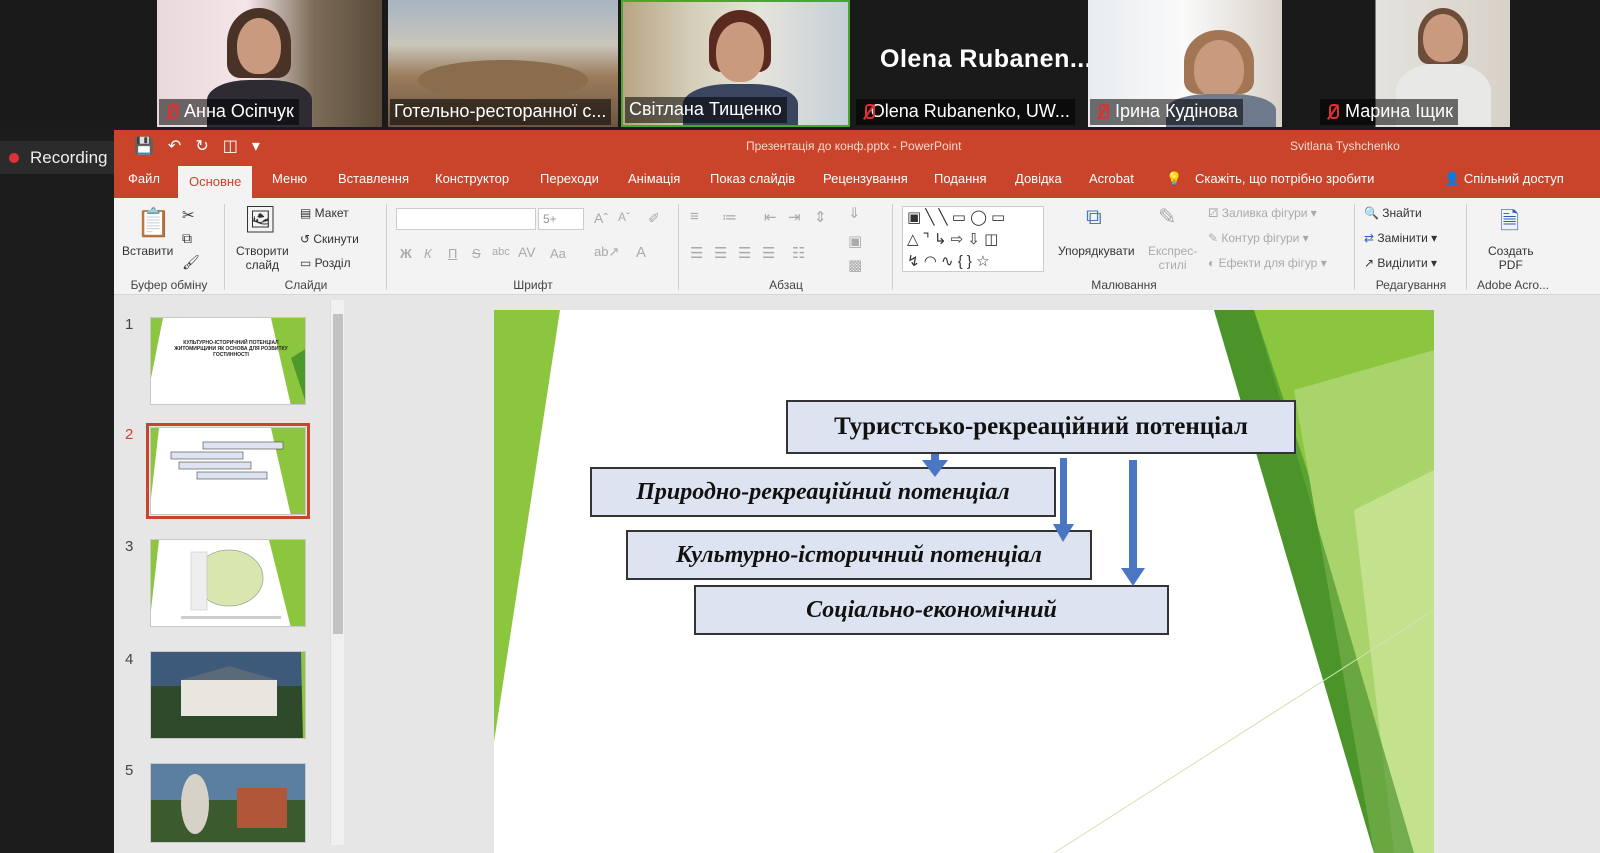 The height and width of the screenshot is (853, 1600). Describe the element at coordinates (768, 253) in the screenshot. I see `justify-icon: ☰` at that location.